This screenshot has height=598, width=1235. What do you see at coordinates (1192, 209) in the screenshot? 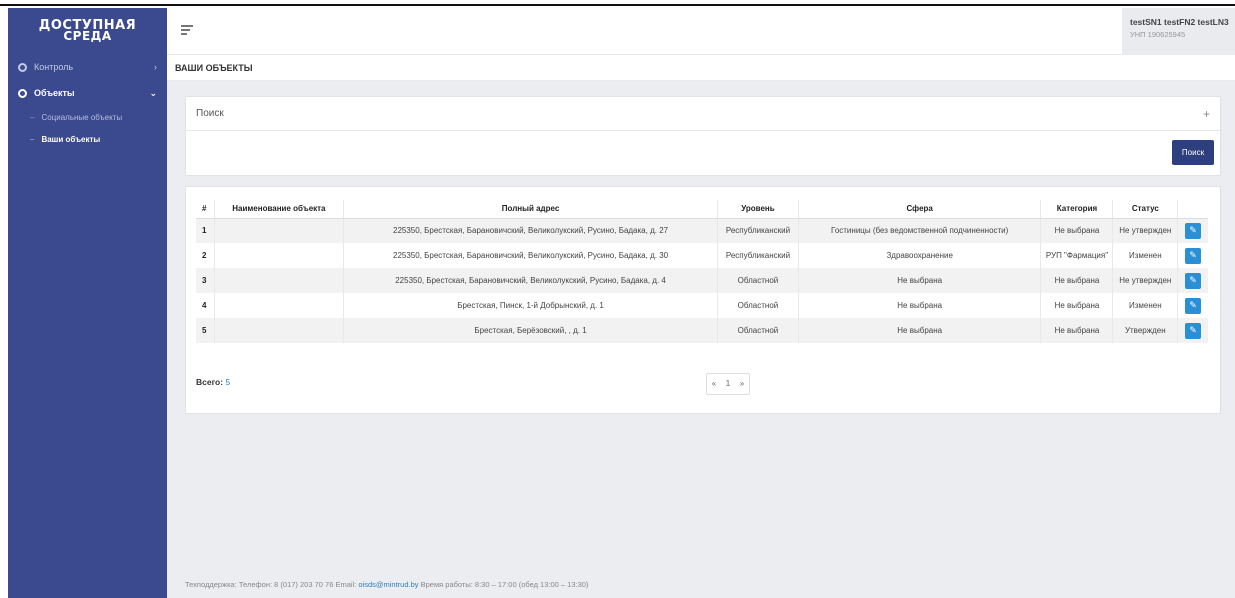
I see `column-header-actions` at bounding box center [1192, 209].